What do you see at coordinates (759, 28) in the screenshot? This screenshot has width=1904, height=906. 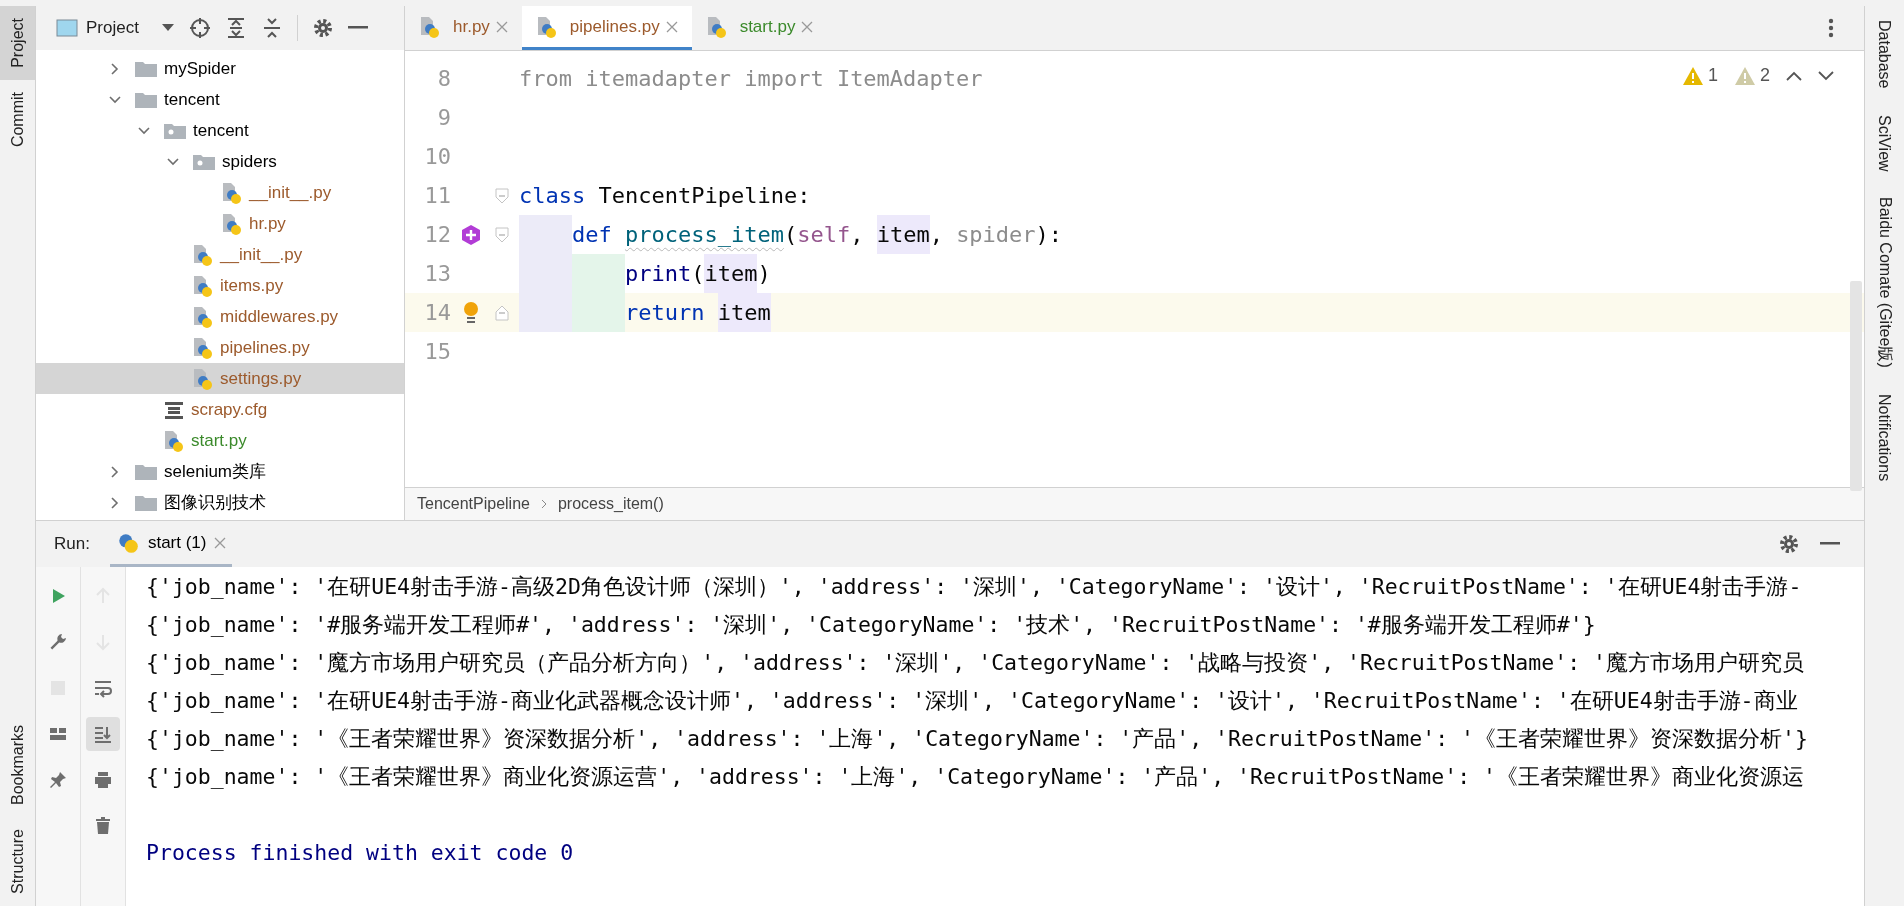 I see `editor-tab: start.py` at bounding box center [759, 28].